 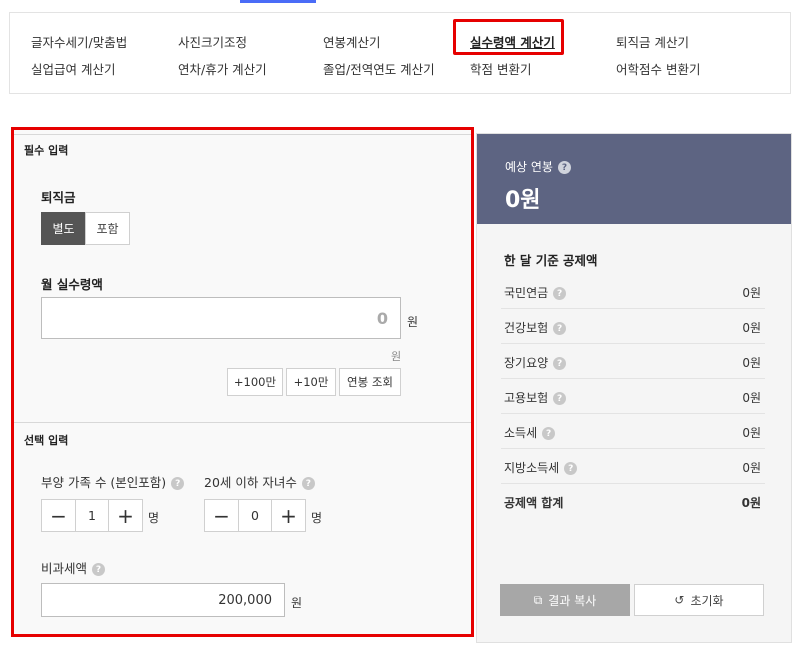 What do you see at coordinates (370, 382) in the screenshot?
I see `salary-lookup-button: 연봉 조회` at bounding box center [370, 382].